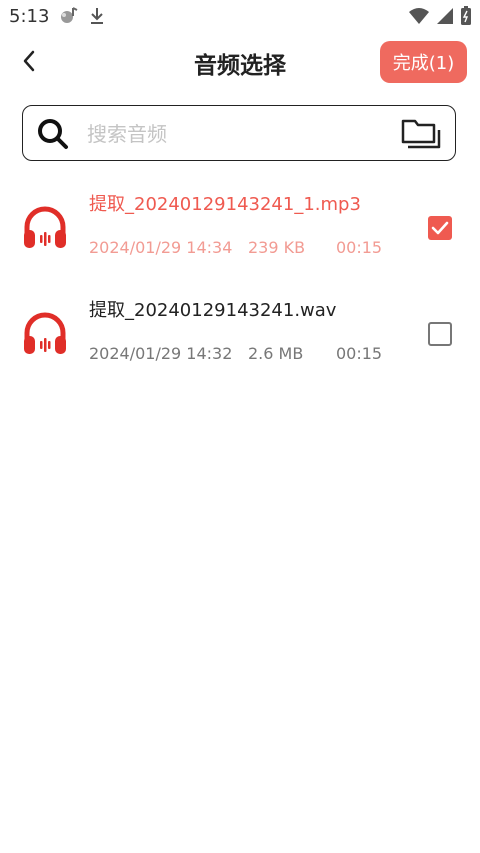 The image size is (480, 853). I want to click on checkbox-checked, so click(440, 228).